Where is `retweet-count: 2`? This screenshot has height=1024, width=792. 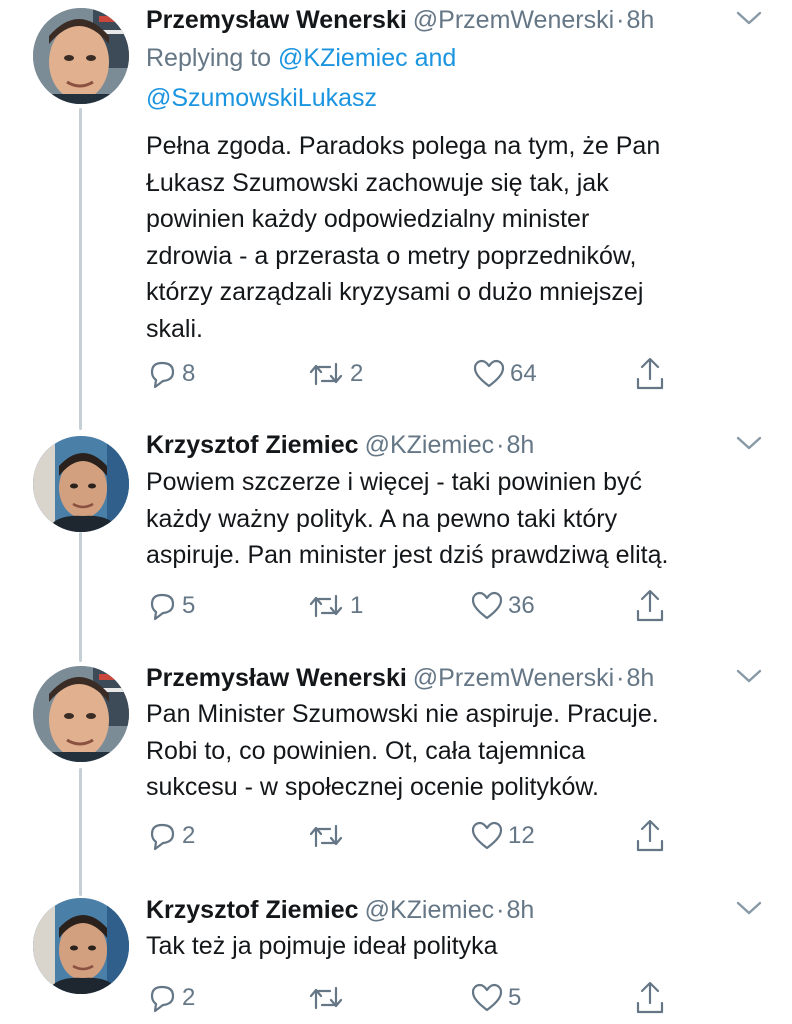
retweet-count: 2 is located at coordinates (357, 373).